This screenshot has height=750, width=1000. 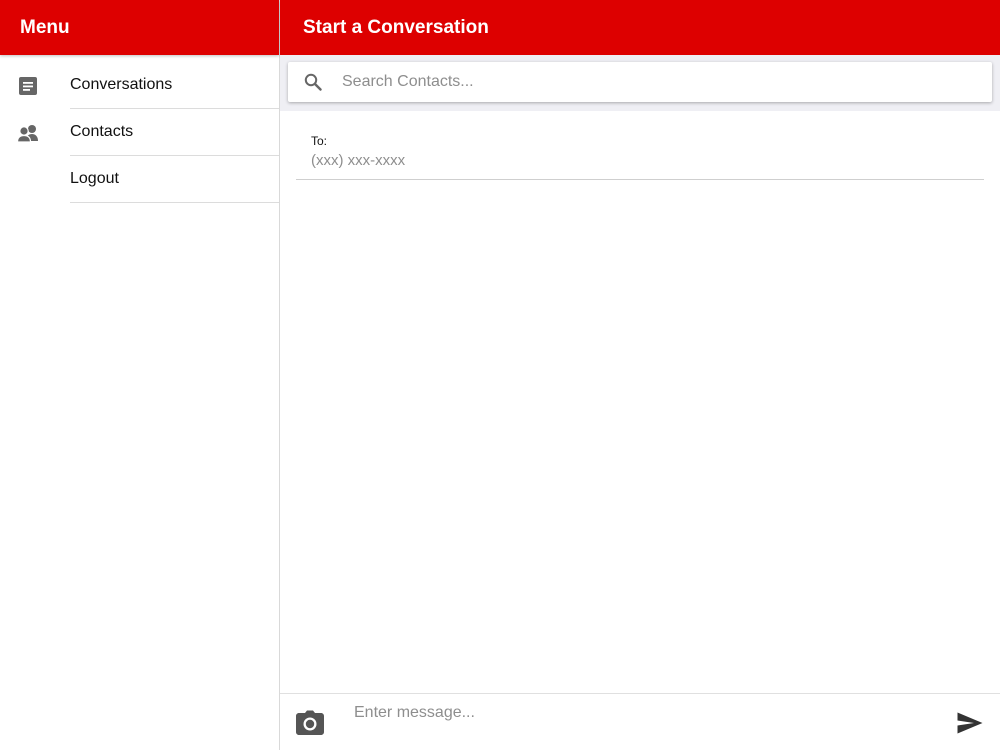 I want to click on sidebar-title: Menu, so click(x=139, y=27).